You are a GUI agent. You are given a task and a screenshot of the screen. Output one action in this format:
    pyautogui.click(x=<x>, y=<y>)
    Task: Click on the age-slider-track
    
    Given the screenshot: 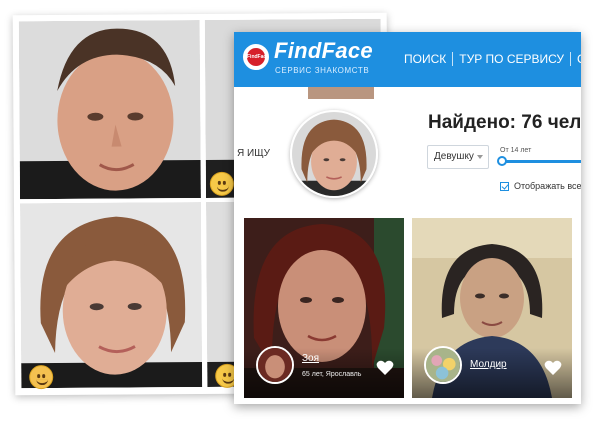 What is the action you would take?
    pyautogui.click(x=540, y=161)
    